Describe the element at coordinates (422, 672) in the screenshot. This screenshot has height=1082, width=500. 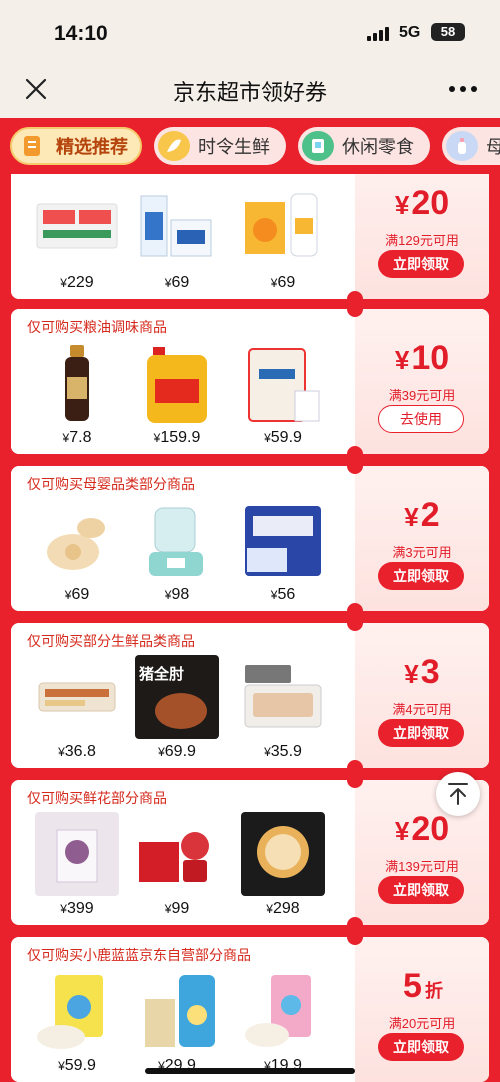
I see `coupon-amount: ¥3` at that location.